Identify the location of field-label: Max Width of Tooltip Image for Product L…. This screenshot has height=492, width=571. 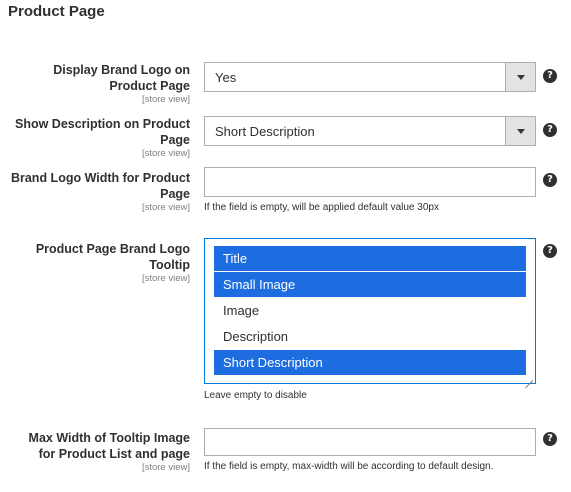
(95, 451).